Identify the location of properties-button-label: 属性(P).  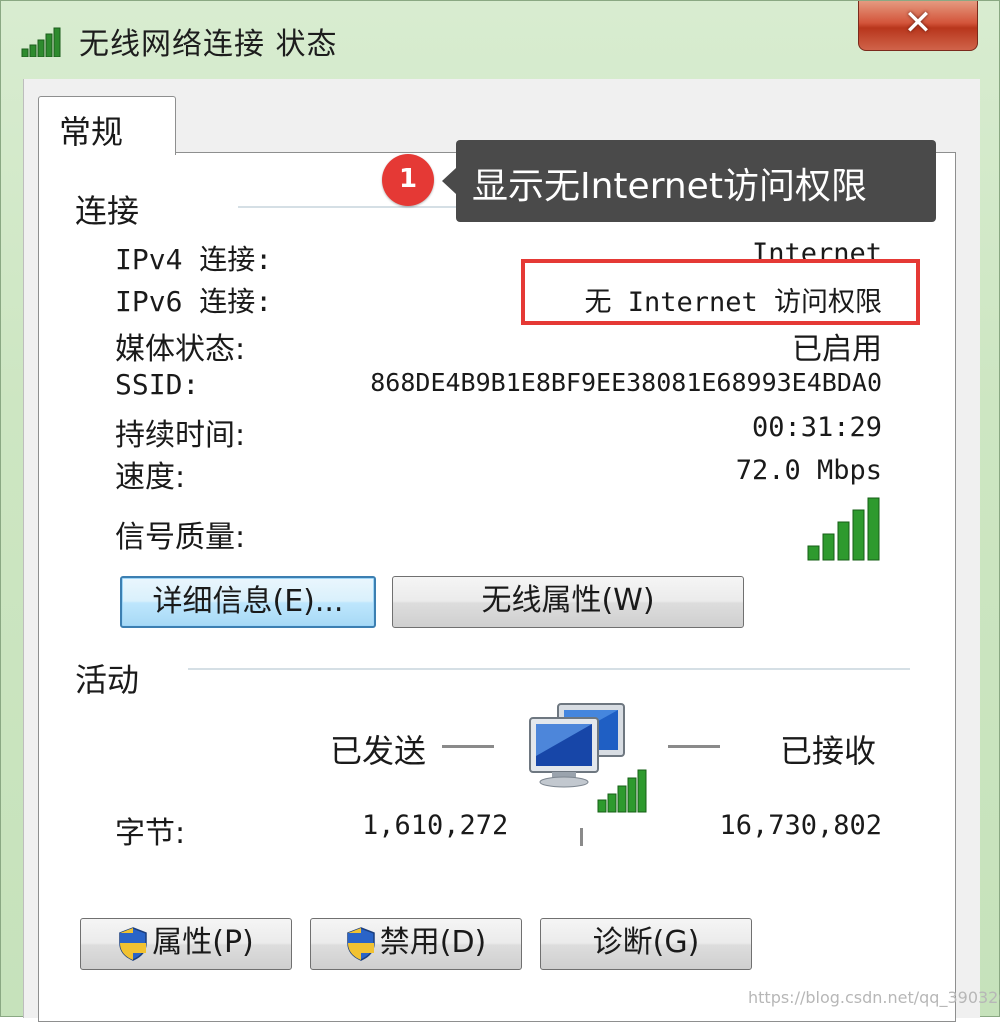
(203, 942).